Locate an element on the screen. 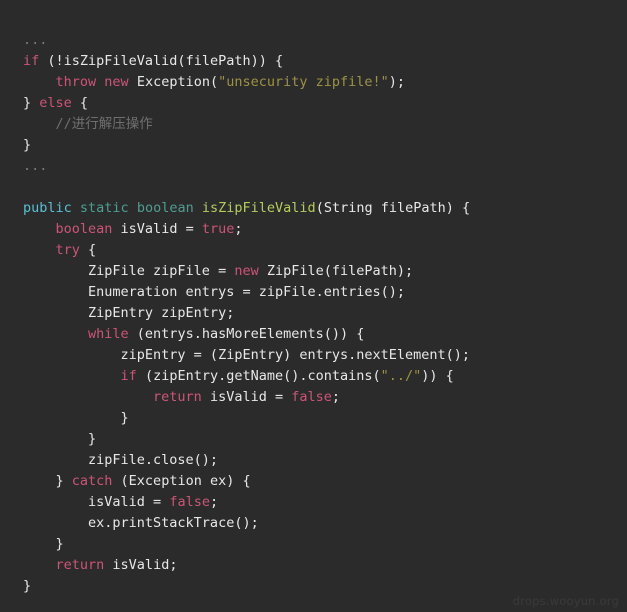 The width and height of the screenshot is (627, 612). code-line: //进行解压操作 is located at coordinates (325, 124).